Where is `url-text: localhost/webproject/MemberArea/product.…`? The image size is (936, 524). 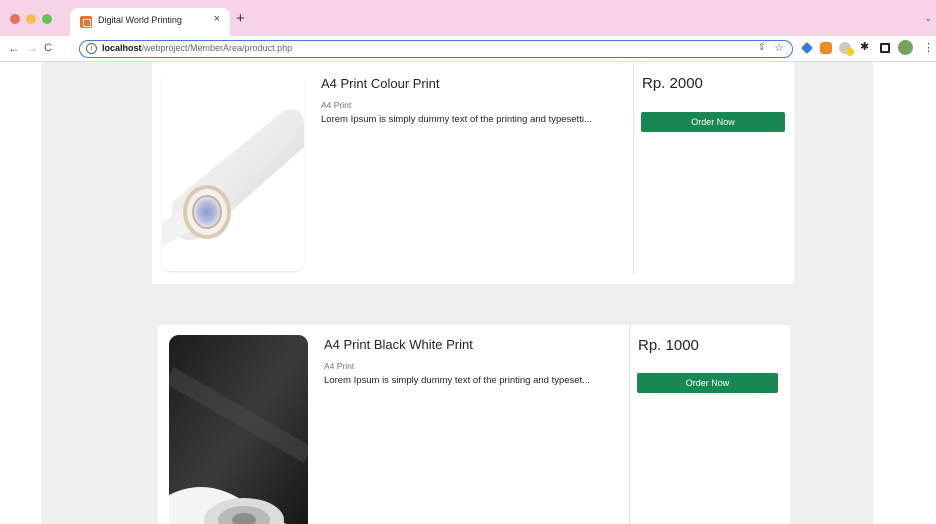
url-text: localhost/webproject/MemberArea/product.… is located at coordinates (197, 48).